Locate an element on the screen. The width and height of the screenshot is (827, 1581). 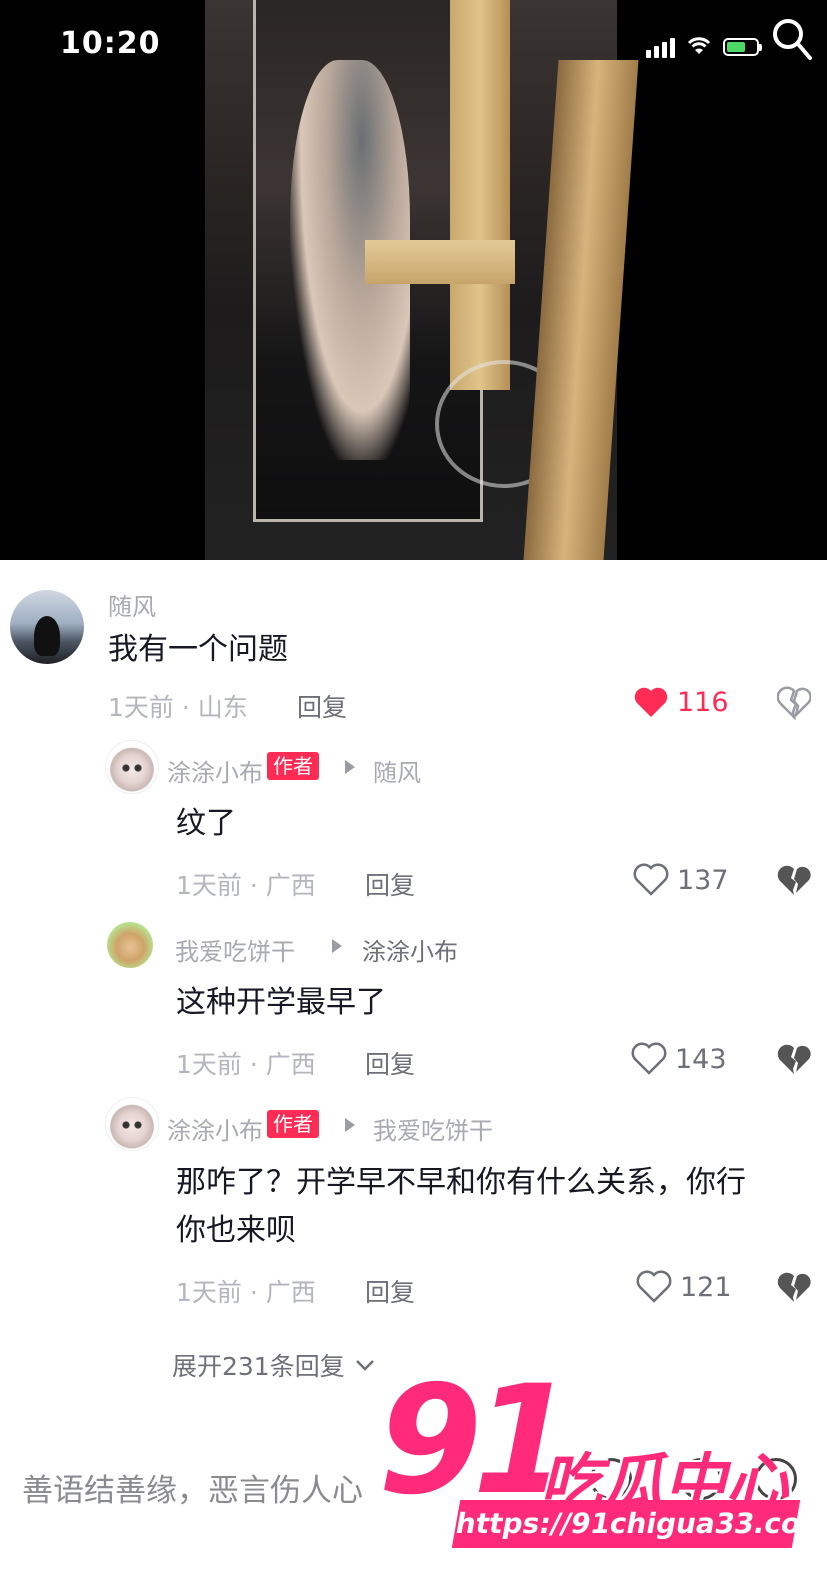
video-bed-post is located at coordinates (480, 195).